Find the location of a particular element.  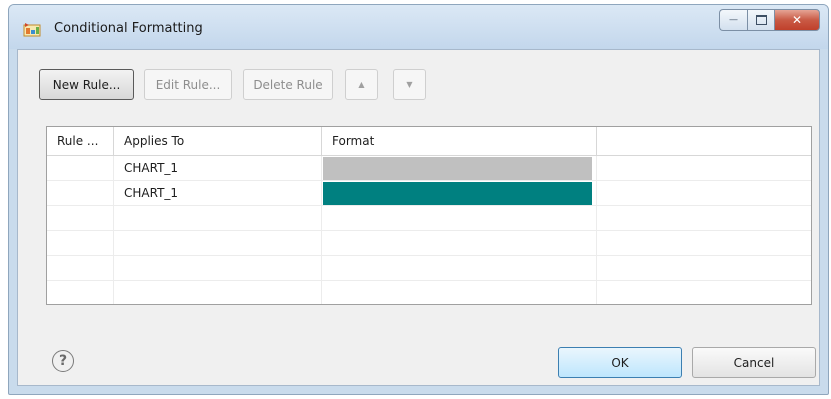

arrow-down-icon: ▼ is located at coordinates (409, 84).